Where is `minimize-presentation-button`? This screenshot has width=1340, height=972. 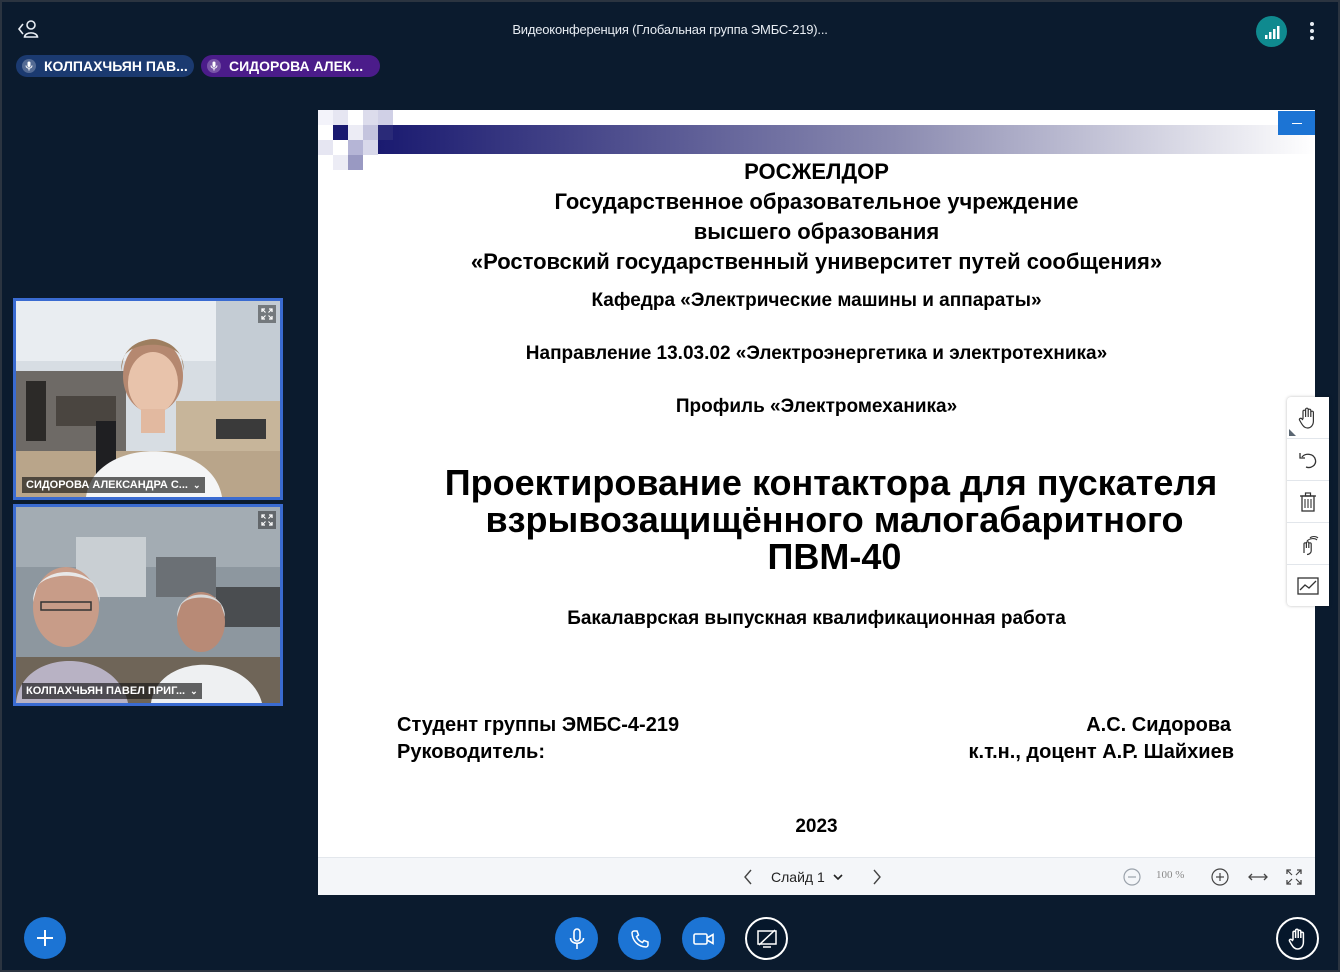 minimize-presentation-button is located at coordinates (1296, 123).